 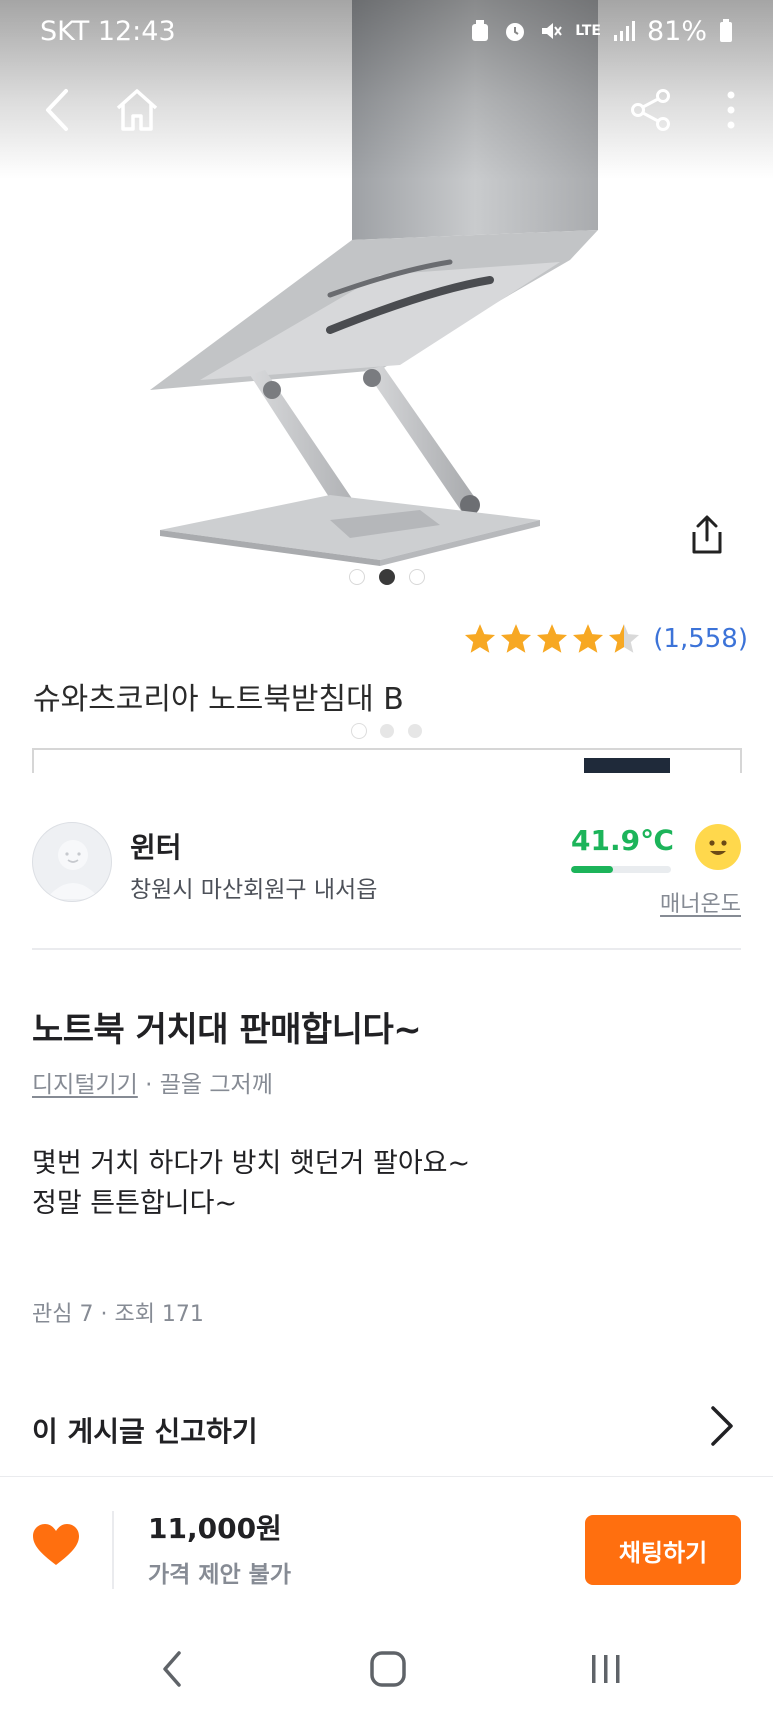 I want to click on post-meta: 디지털기기 · 끌올 그저께, so click(x=152, y=1082).